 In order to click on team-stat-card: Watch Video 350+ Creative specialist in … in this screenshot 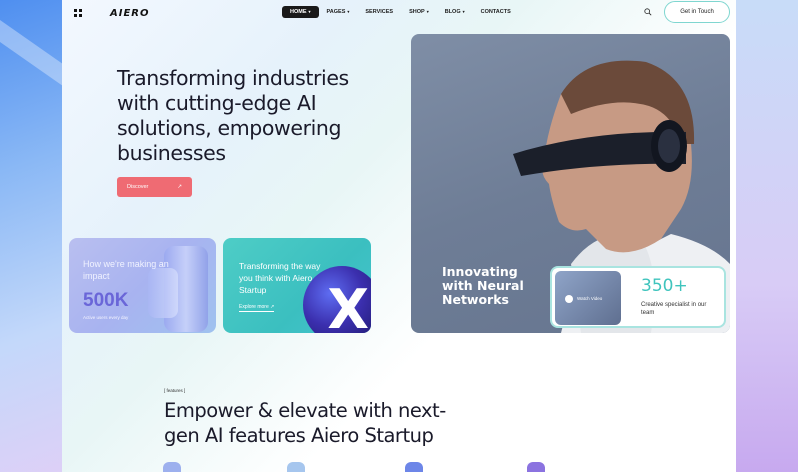, I will do `click(638, 297)`.